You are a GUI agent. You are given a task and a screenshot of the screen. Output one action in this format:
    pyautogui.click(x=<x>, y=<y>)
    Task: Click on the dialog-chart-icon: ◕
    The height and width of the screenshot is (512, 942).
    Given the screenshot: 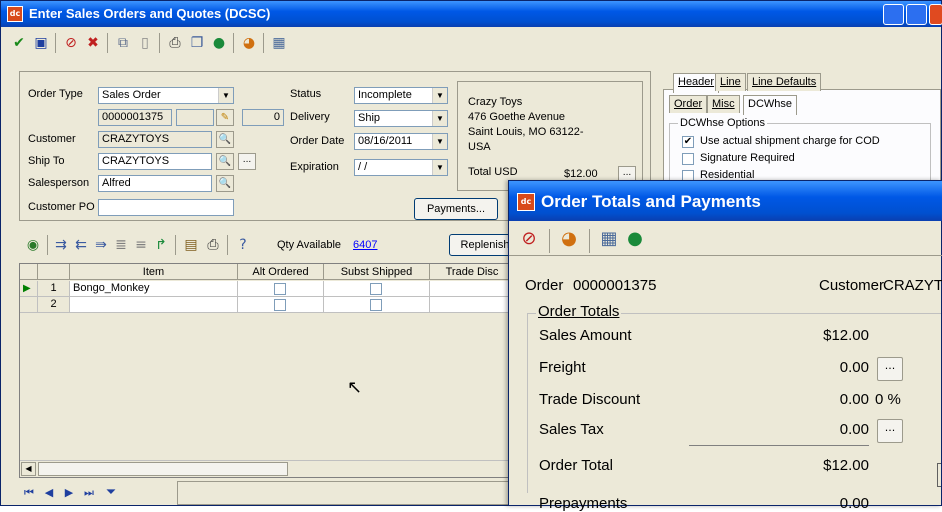 What is the action you would take?
    pyautogui.click(x=569, y=239)
    